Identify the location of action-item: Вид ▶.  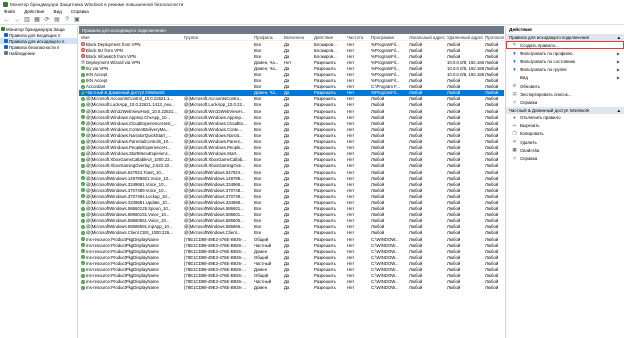
(565, 78).